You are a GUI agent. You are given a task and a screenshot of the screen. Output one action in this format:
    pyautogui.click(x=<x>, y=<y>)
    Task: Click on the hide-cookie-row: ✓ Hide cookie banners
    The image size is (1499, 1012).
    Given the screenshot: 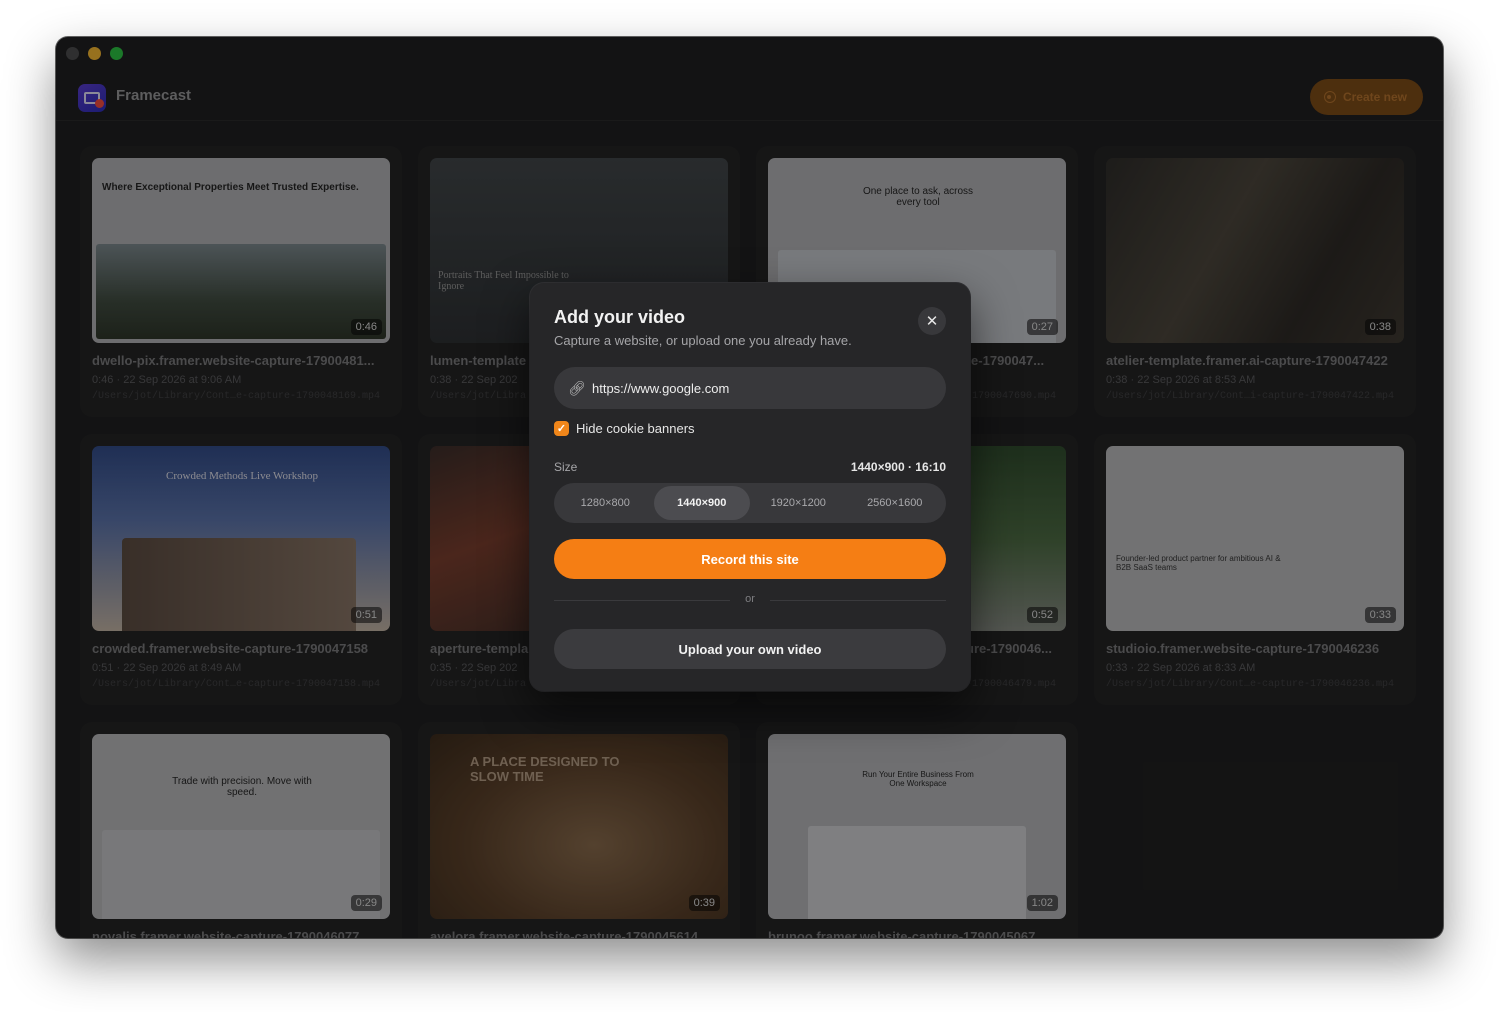 What is the action you would take?
    pyautogui.click(x=624, y=428)
    